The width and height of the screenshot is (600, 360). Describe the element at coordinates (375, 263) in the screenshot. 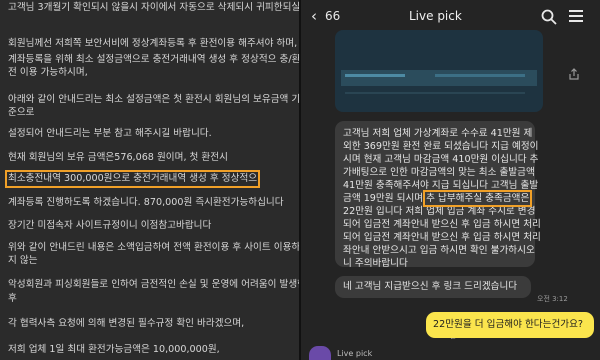

I see `message-line: 니 주의바랍니다` at that location.